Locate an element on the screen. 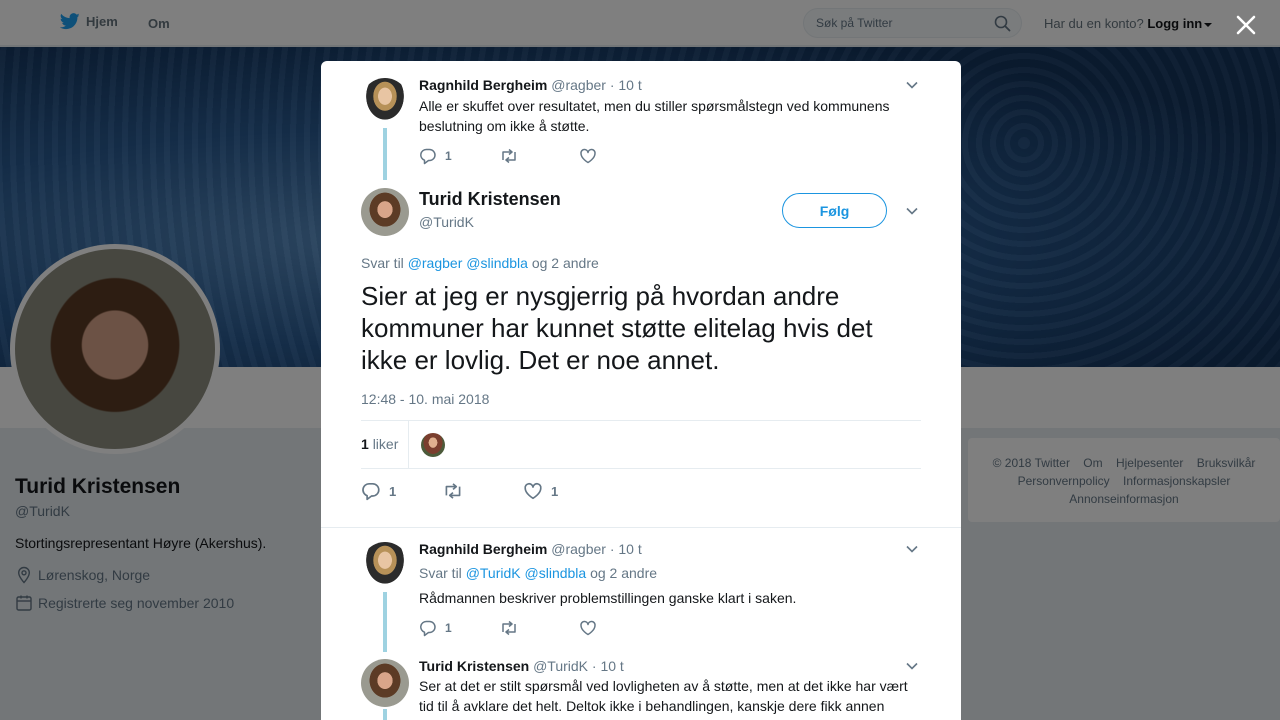 The width and height of the screenshot is (1280, 720). tweet3-reply-context: Svar til @TuridK @slindbla og 2 andre is located at coordinates (538, 573).